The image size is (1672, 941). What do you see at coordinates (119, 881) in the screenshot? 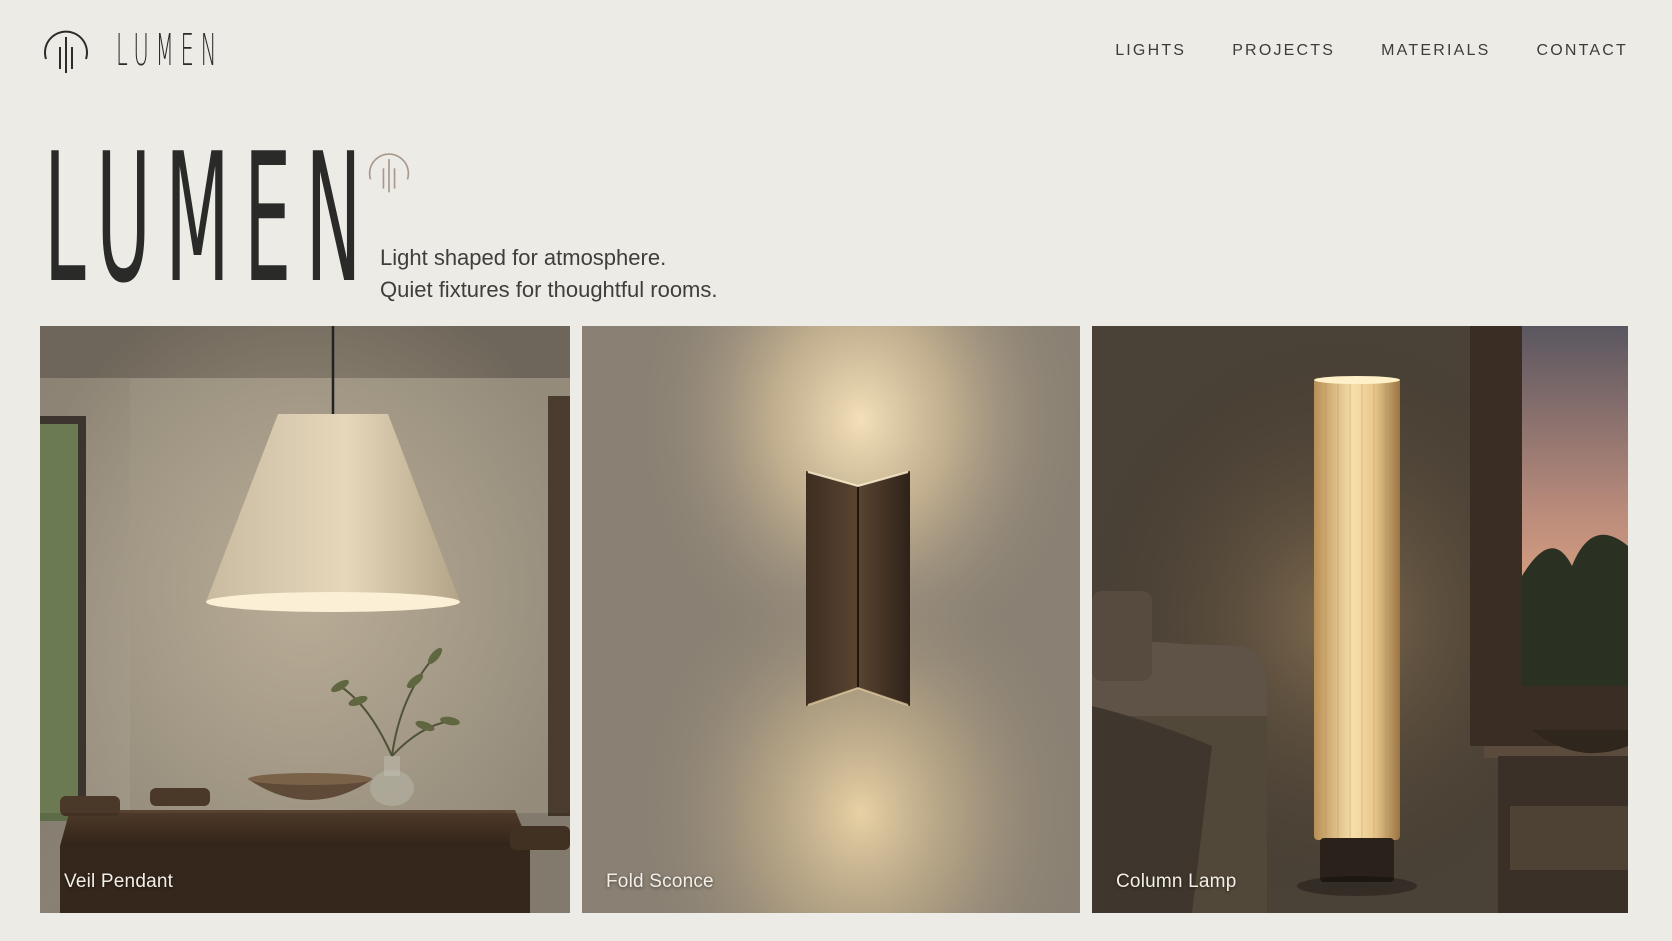
I see `product-name: Veil Pendant` at bounding box center [119, 881].